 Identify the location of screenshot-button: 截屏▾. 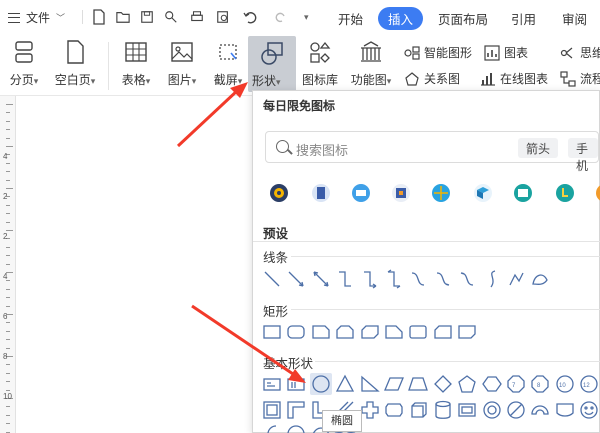
(228, 64).